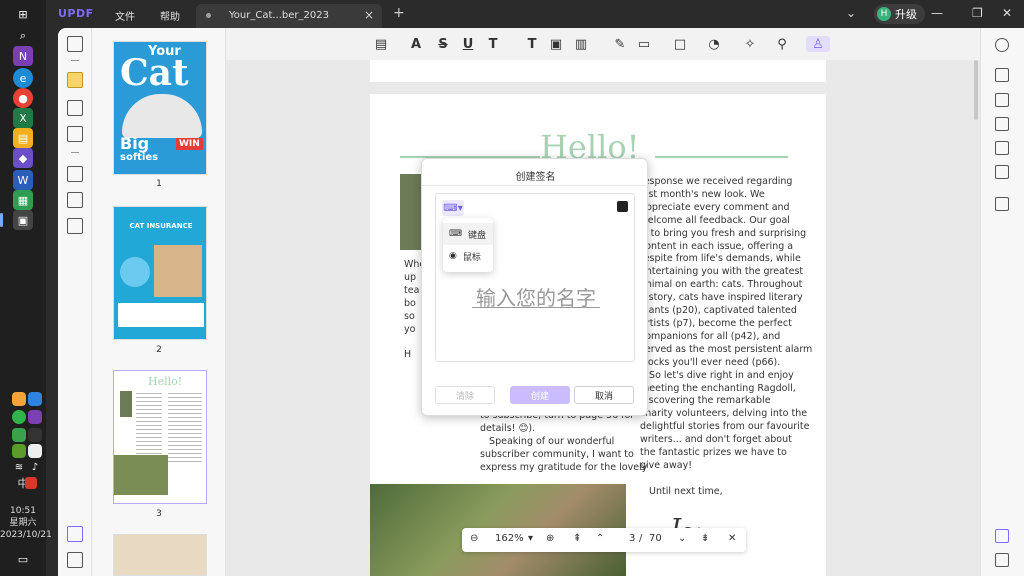  What do you see at coordinates (1002, 536) in the screenshot?
I see `ai-assistant-icon` at bounding box center [1002, 536].